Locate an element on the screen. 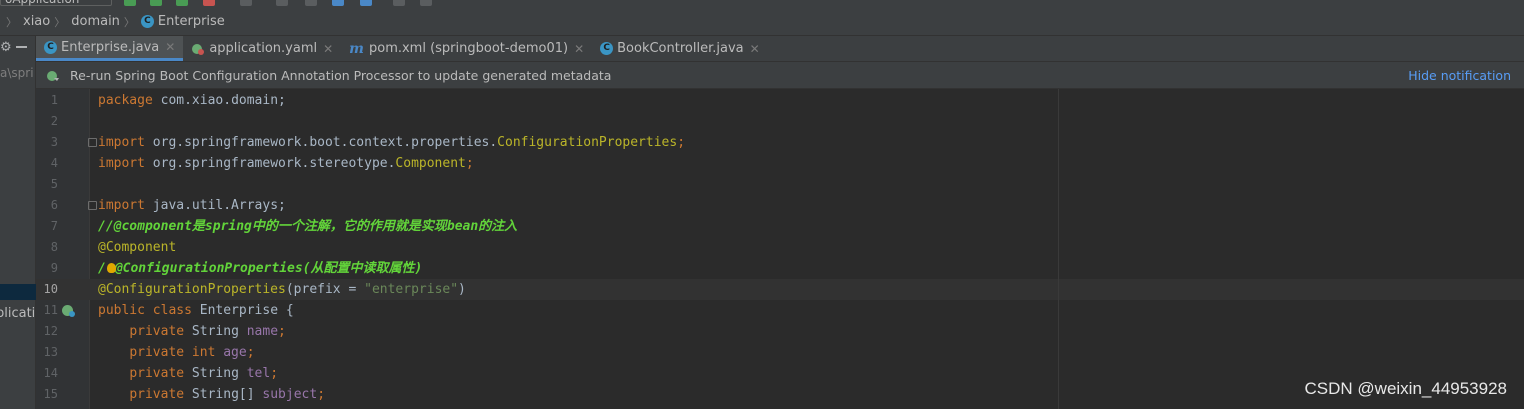 This screenshot has height=409, width=1524. tab-label: BookController.java is located at coordinates (680, 48).